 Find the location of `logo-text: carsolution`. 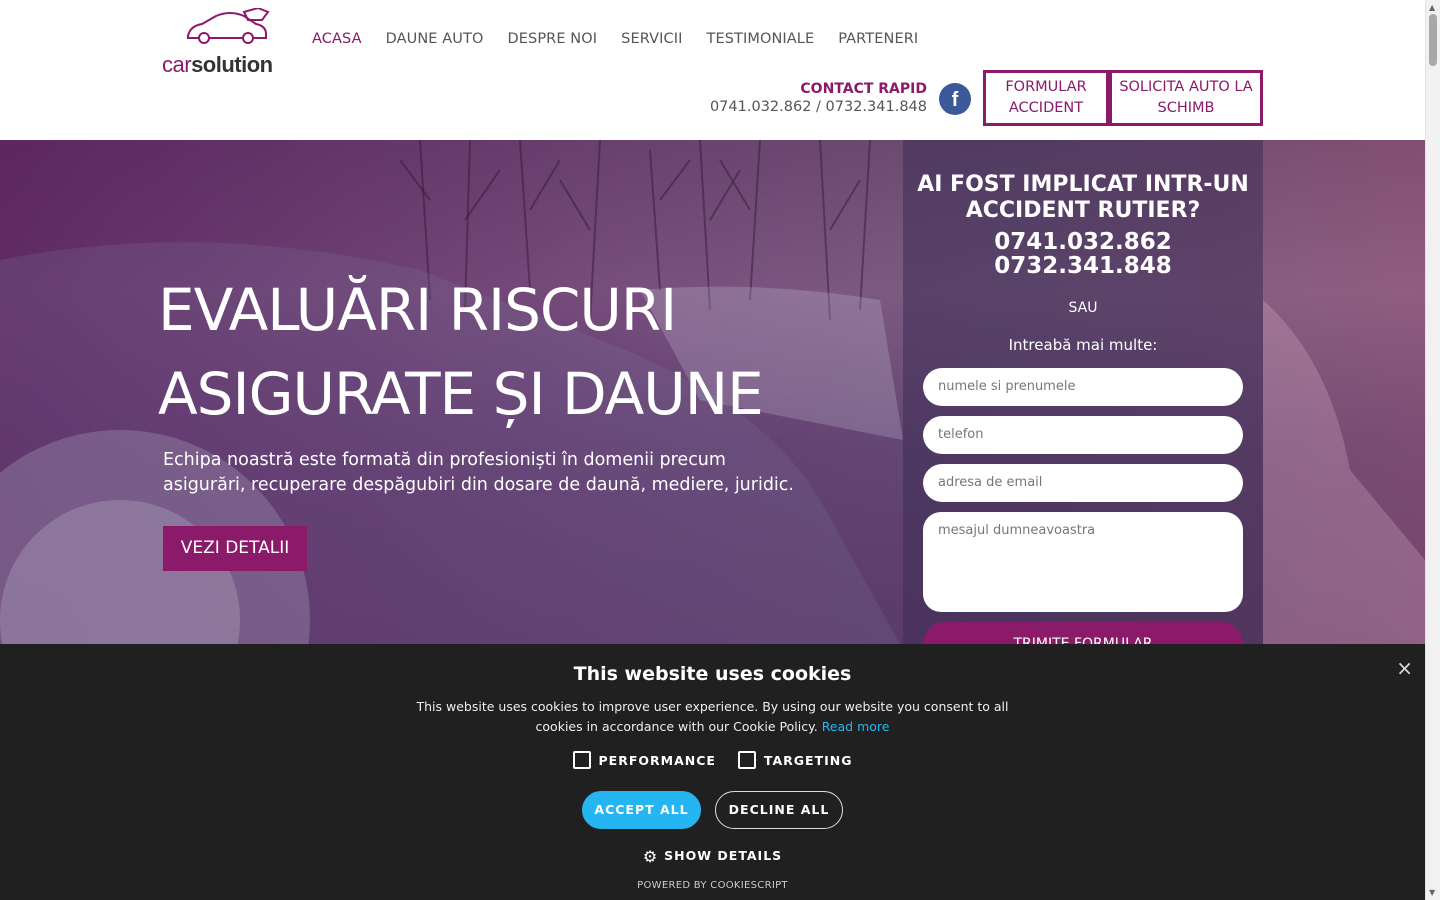

logo-text: carsolution is located at coordinates (217, 64).